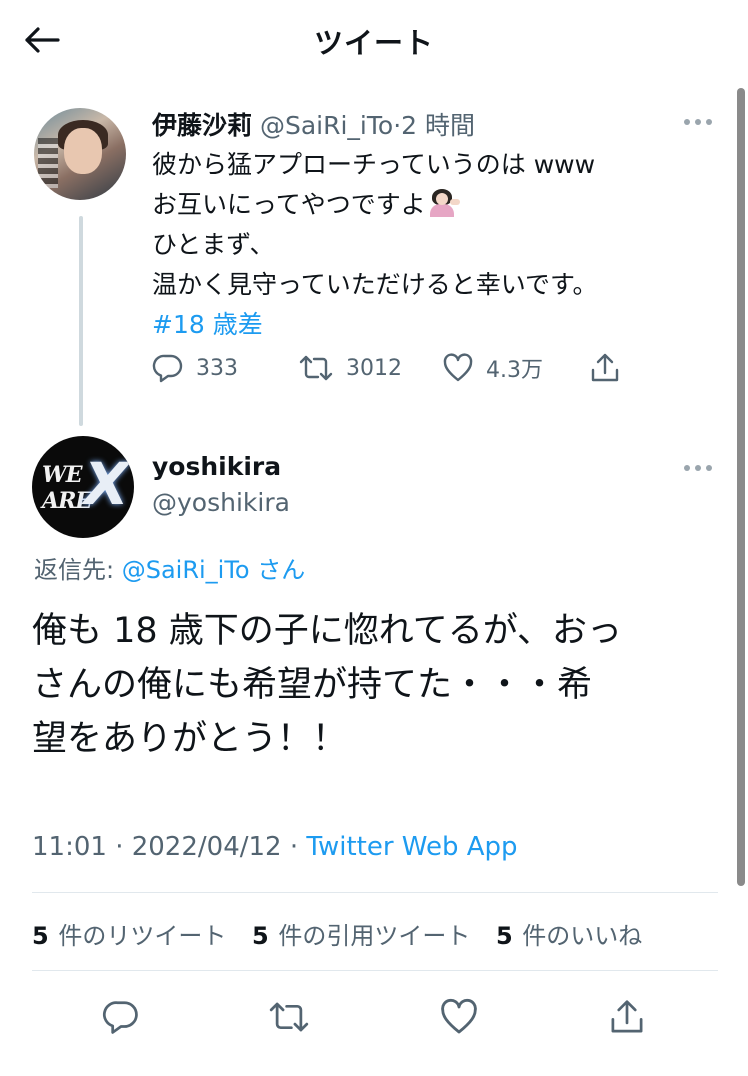 The width and height of the screenshot is (748, 1076). Describe the element at coordinates (514, 370) in the screenshot. I see `like-count: 4.3万` at that location.